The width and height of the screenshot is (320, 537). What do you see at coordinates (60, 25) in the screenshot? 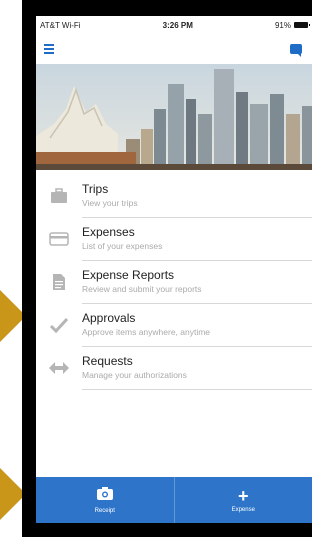
I see `carrier-label: AT&T Wi-Fi` at bounding box center [60, 25].